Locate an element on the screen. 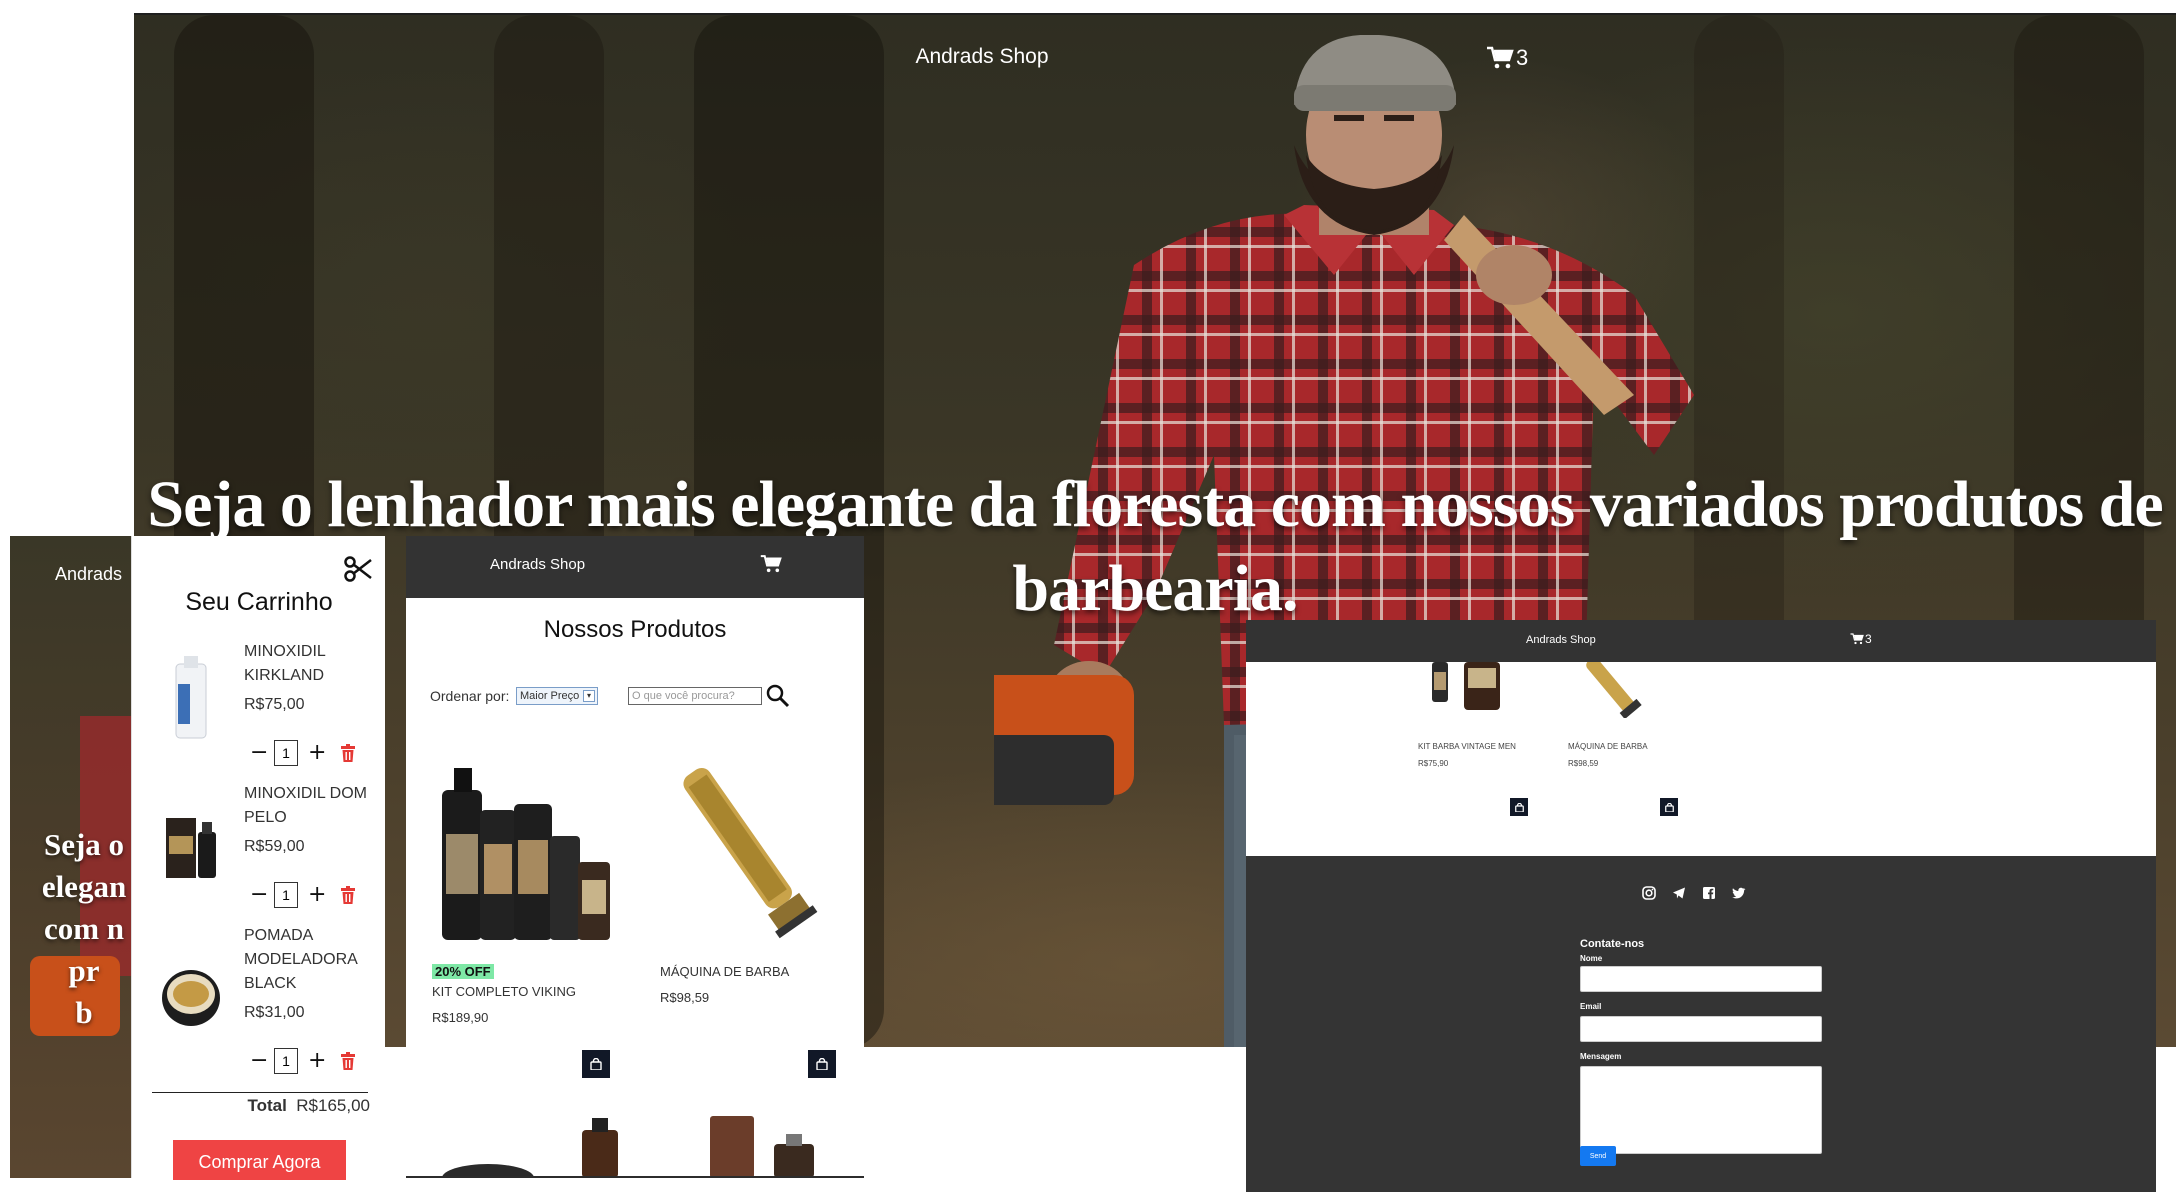 The width and height of the screenshot is (2180, 1196). chevron-down-icon: ▾ is located at coordinates (589, 696).